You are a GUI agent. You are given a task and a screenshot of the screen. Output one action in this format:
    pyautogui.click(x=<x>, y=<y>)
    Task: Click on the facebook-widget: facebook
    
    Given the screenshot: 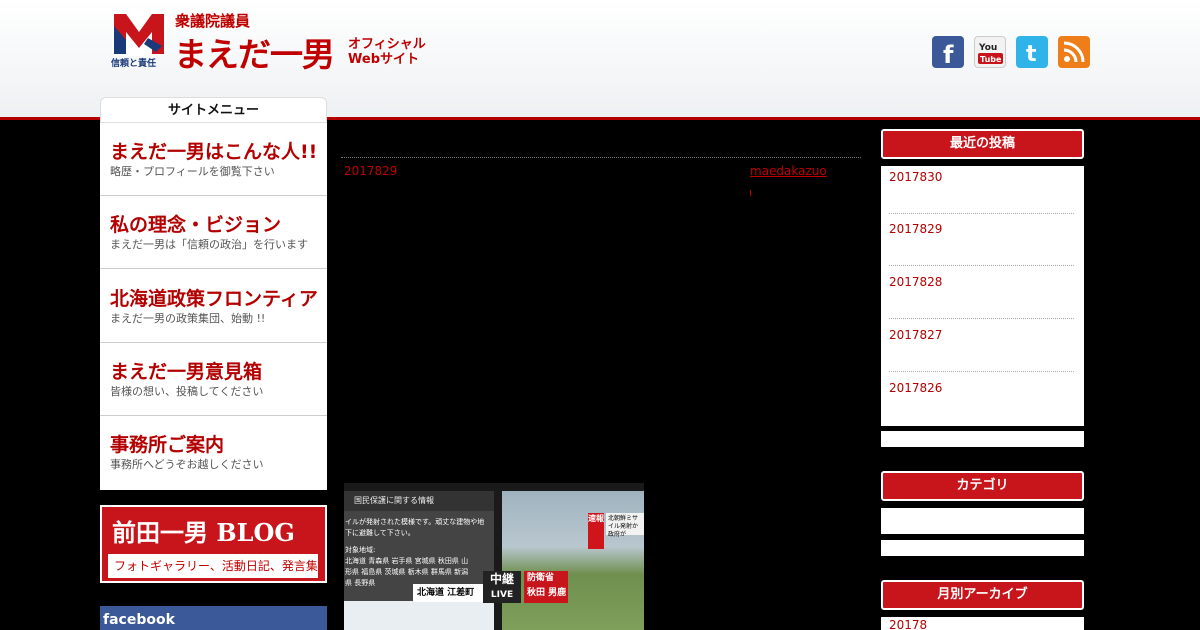 What is the action you would take?
    pyautogui.click(x=213, y=618)
    